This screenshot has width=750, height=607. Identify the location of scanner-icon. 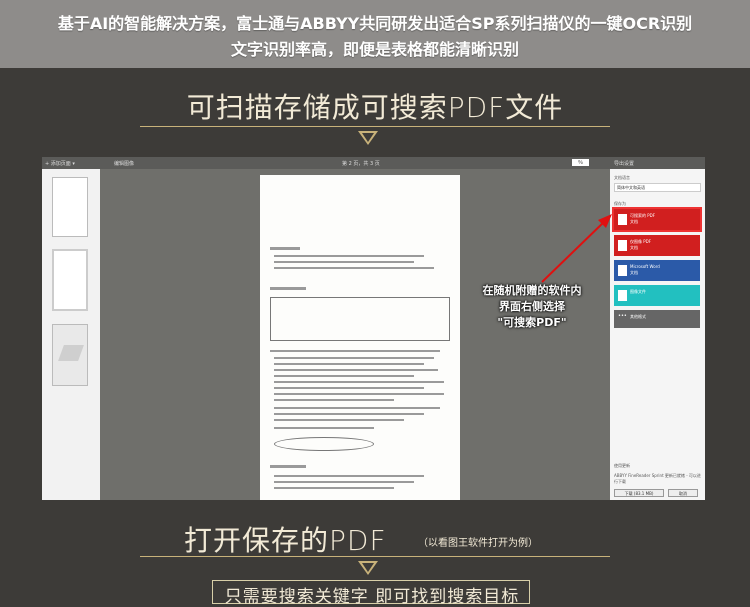
(71, 353).